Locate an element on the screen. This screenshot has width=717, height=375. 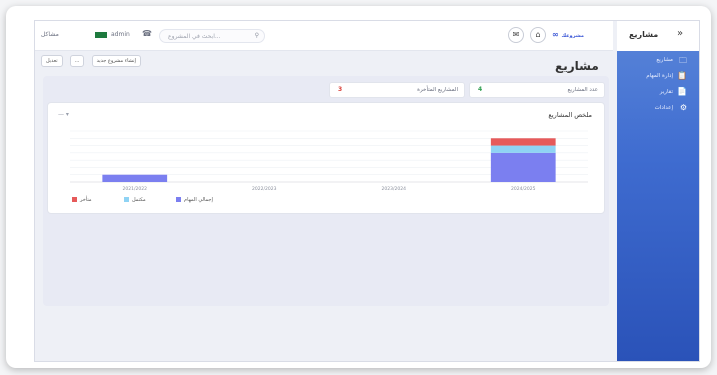
x-tick-label: 2023/2024 is located at coordinates (394, 189).